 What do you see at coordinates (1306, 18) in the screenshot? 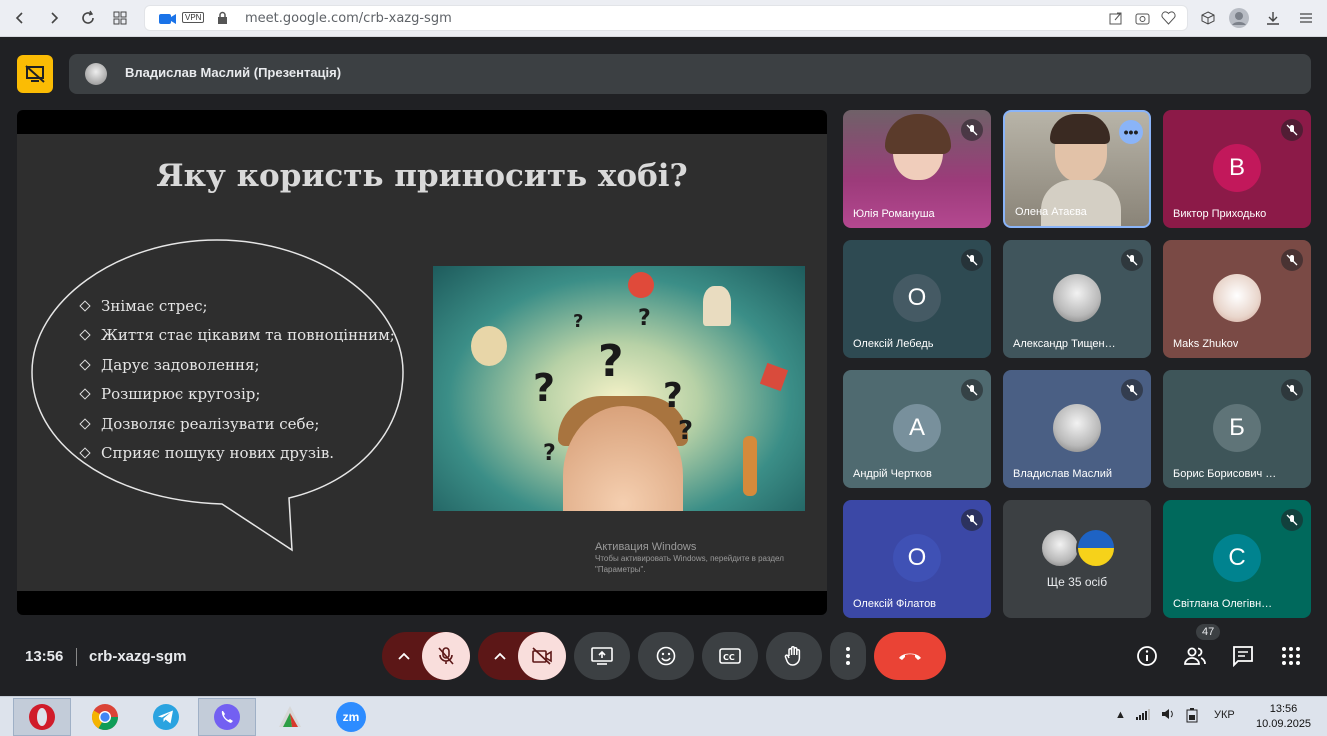
I see `menu-icon` at bounding box center [1306, 18].